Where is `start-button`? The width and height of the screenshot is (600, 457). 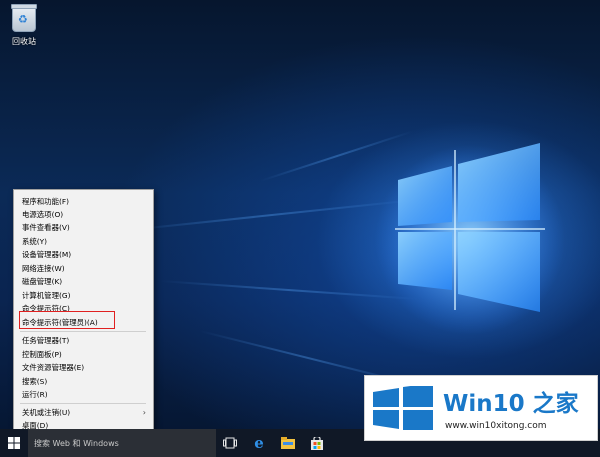
start-button is located at coordinates (14, 443).